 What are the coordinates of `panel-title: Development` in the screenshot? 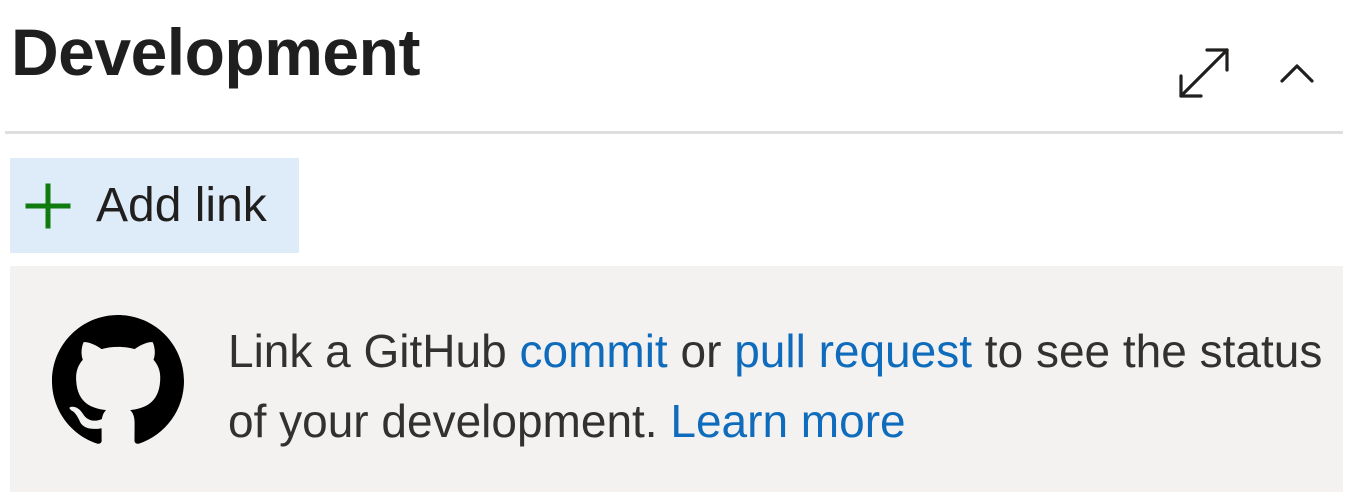 It's located at (215, 52).